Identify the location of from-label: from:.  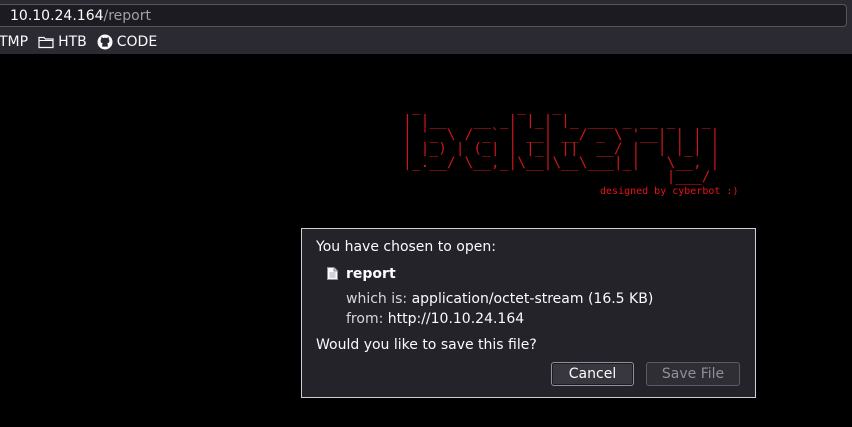
(365, 319).